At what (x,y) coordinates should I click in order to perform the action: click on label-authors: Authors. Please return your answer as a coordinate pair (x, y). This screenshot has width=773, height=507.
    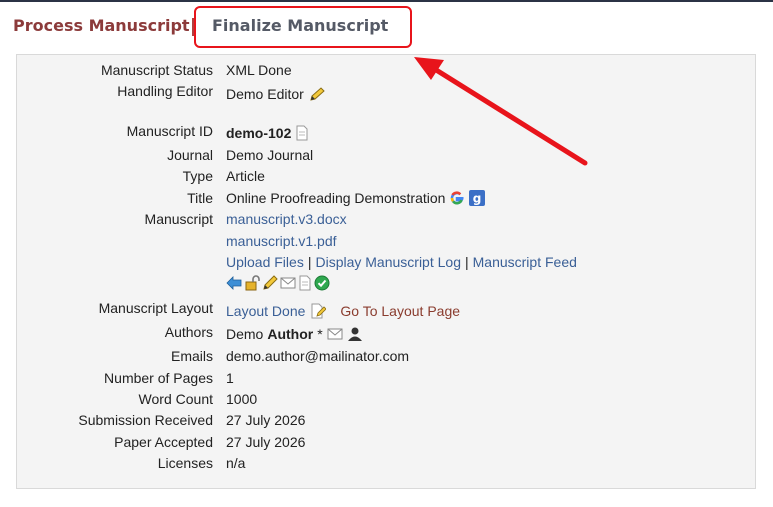
    Looking at the image, I should click on (188, 332).